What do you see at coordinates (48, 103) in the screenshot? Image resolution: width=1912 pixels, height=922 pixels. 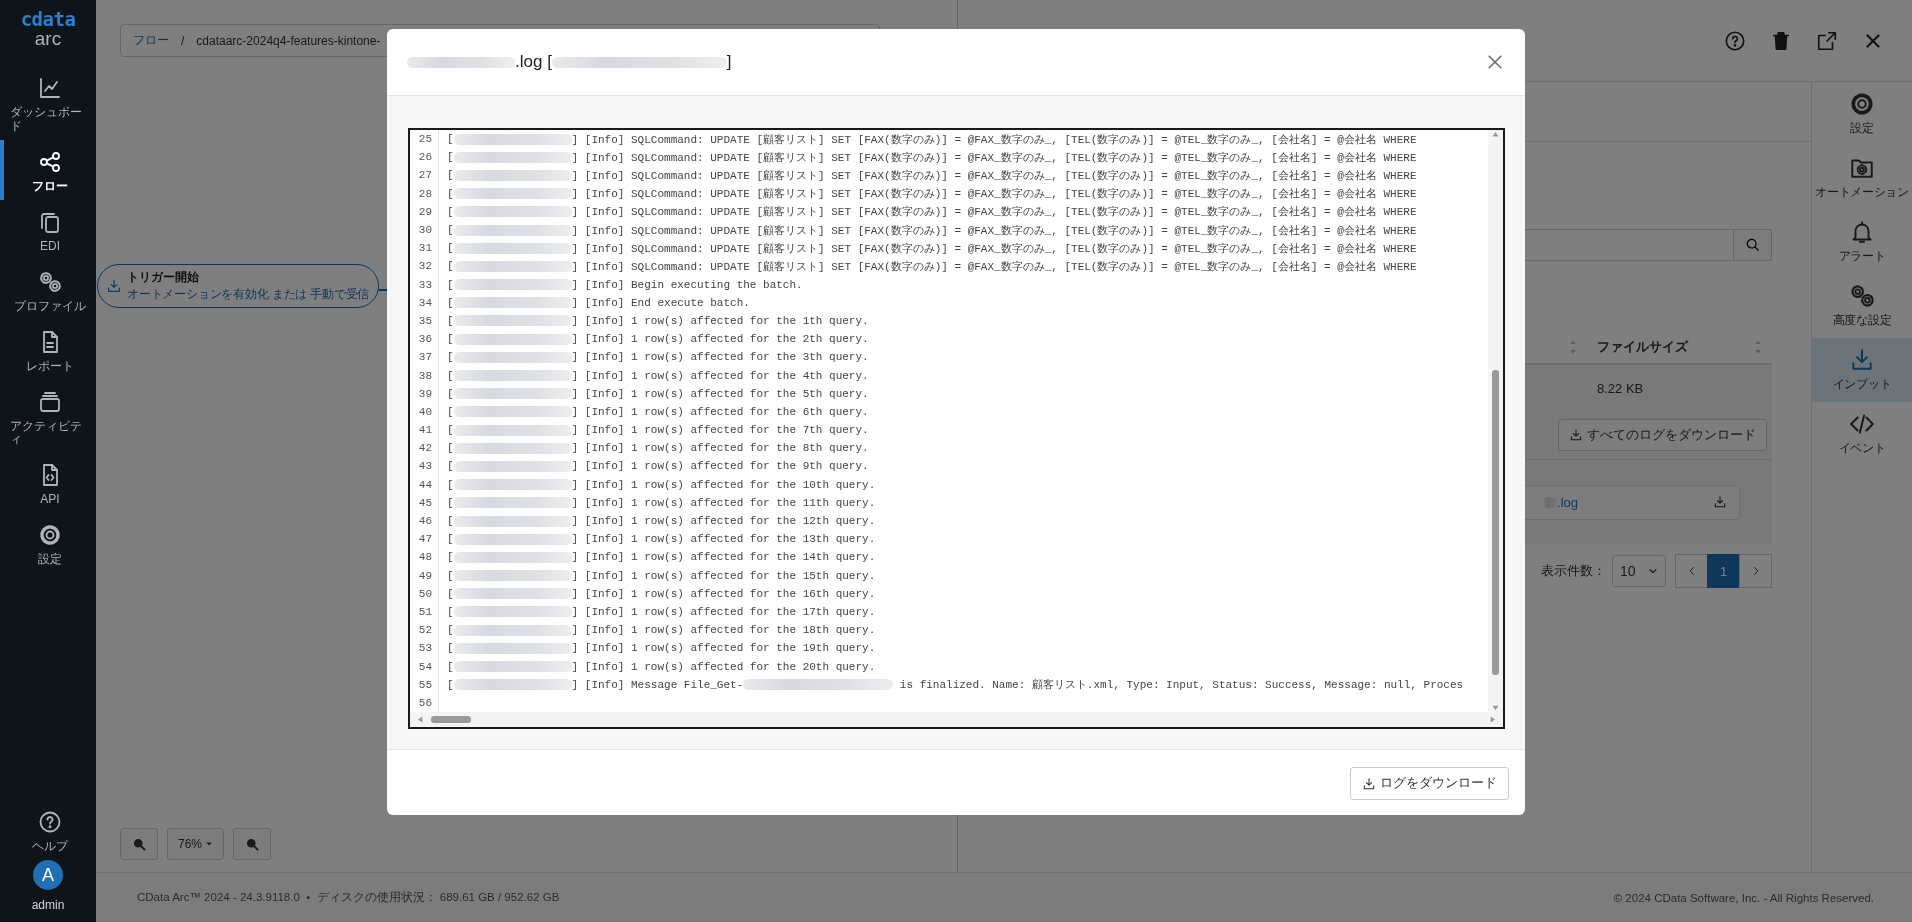 I see `sidebar-item: ダッシュボード` at bounding box center [48, 103].